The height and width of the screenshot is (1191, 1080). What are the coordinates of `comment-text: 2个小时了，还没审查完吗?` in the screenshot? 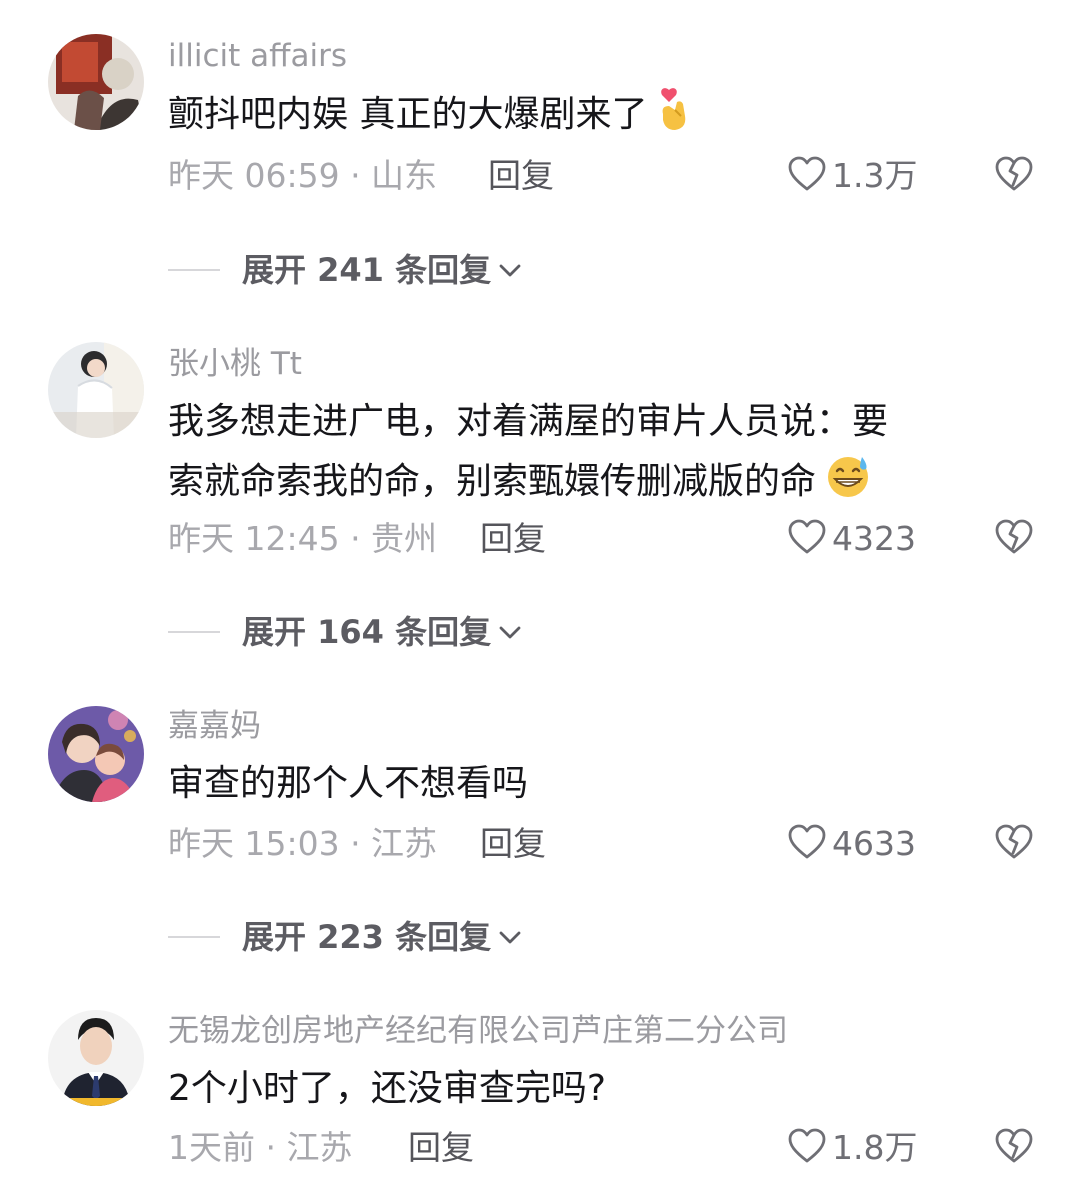 It's located at (387, 1088).